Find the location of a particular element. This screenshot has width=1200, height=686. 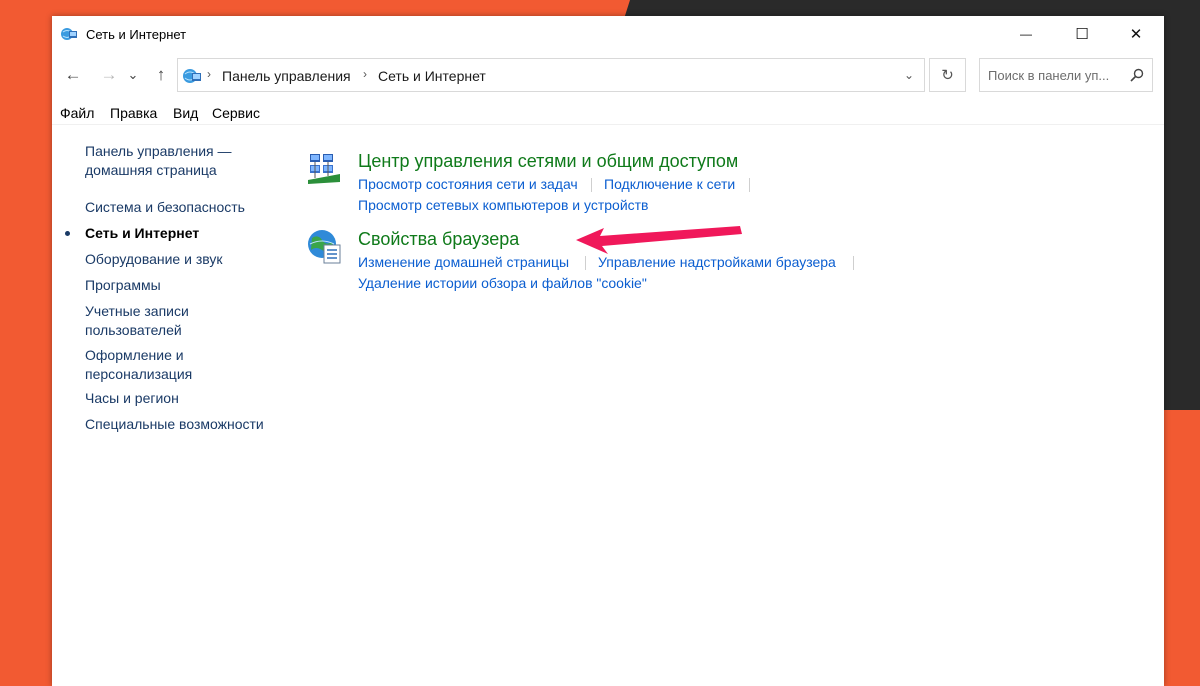

back-arrow-icon: ← is located at coordinates (73, 74).